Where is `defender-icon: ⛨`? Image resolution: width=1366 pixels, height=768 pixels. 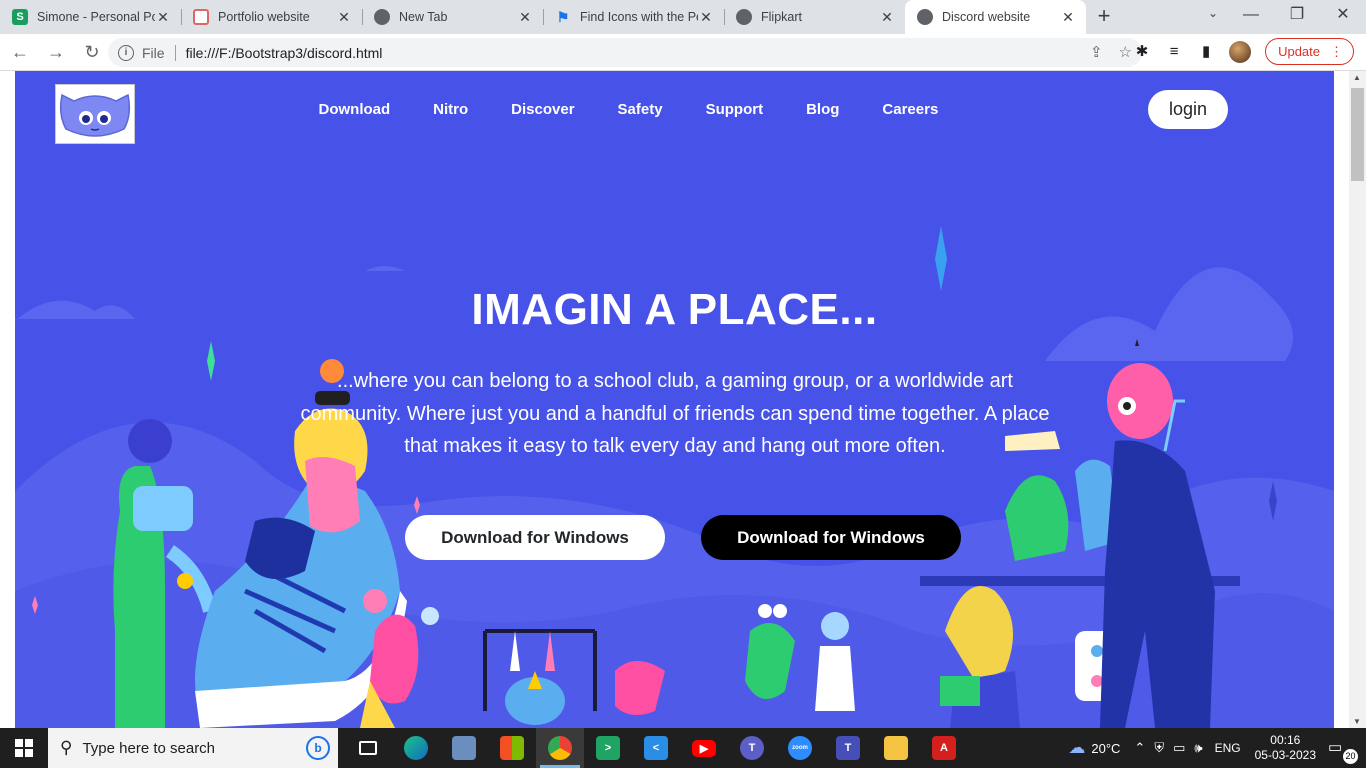
defender-icon: ⛨ is located at coordinates (1159, 748).